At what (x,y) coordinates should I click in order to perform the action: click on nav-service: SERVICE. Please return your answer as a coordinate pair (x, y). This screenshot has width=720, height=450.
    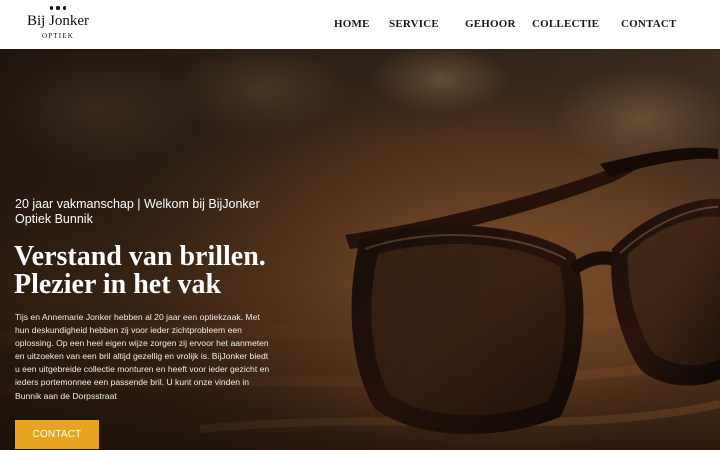
    Looking at the image, I should click on (414, 24).